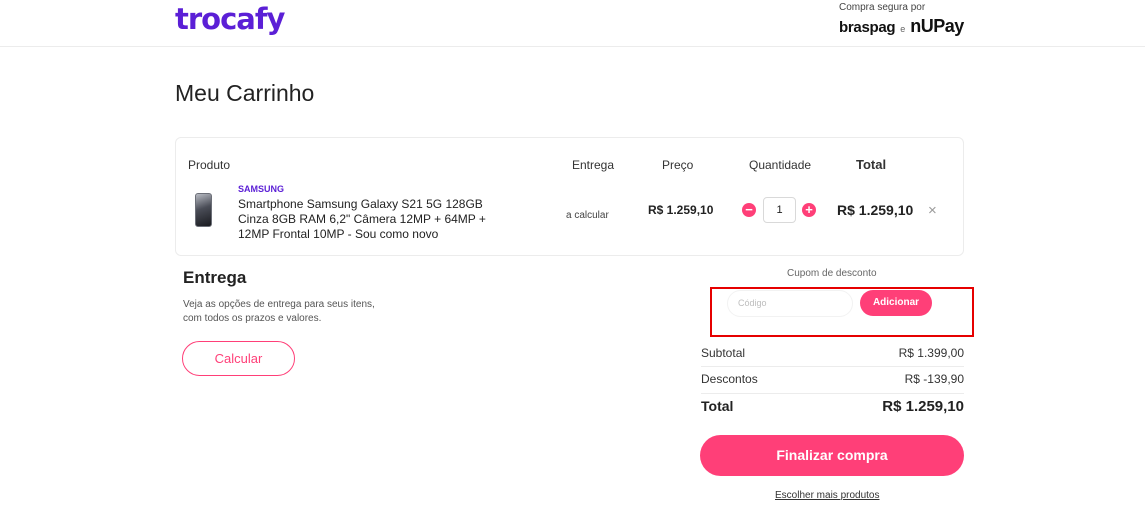  What do you see at coordinates (790, 303) in the screenshot?
I see `coupon-code-input: Código` at bounding box center [790, 303].